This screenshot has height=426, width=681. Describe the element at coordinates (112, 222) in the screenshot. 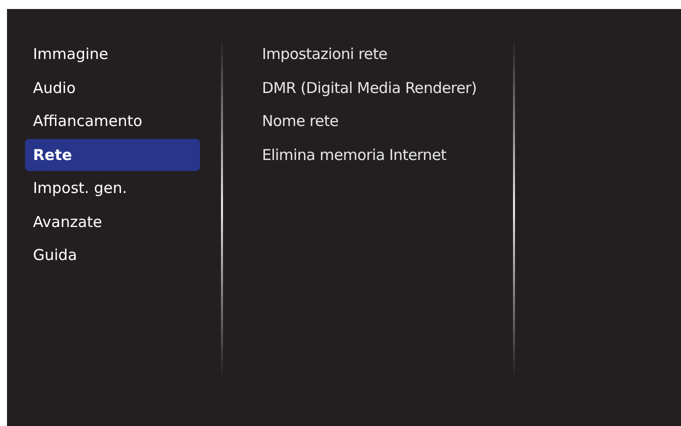

I see `menu-item: Avanzate` at that location.